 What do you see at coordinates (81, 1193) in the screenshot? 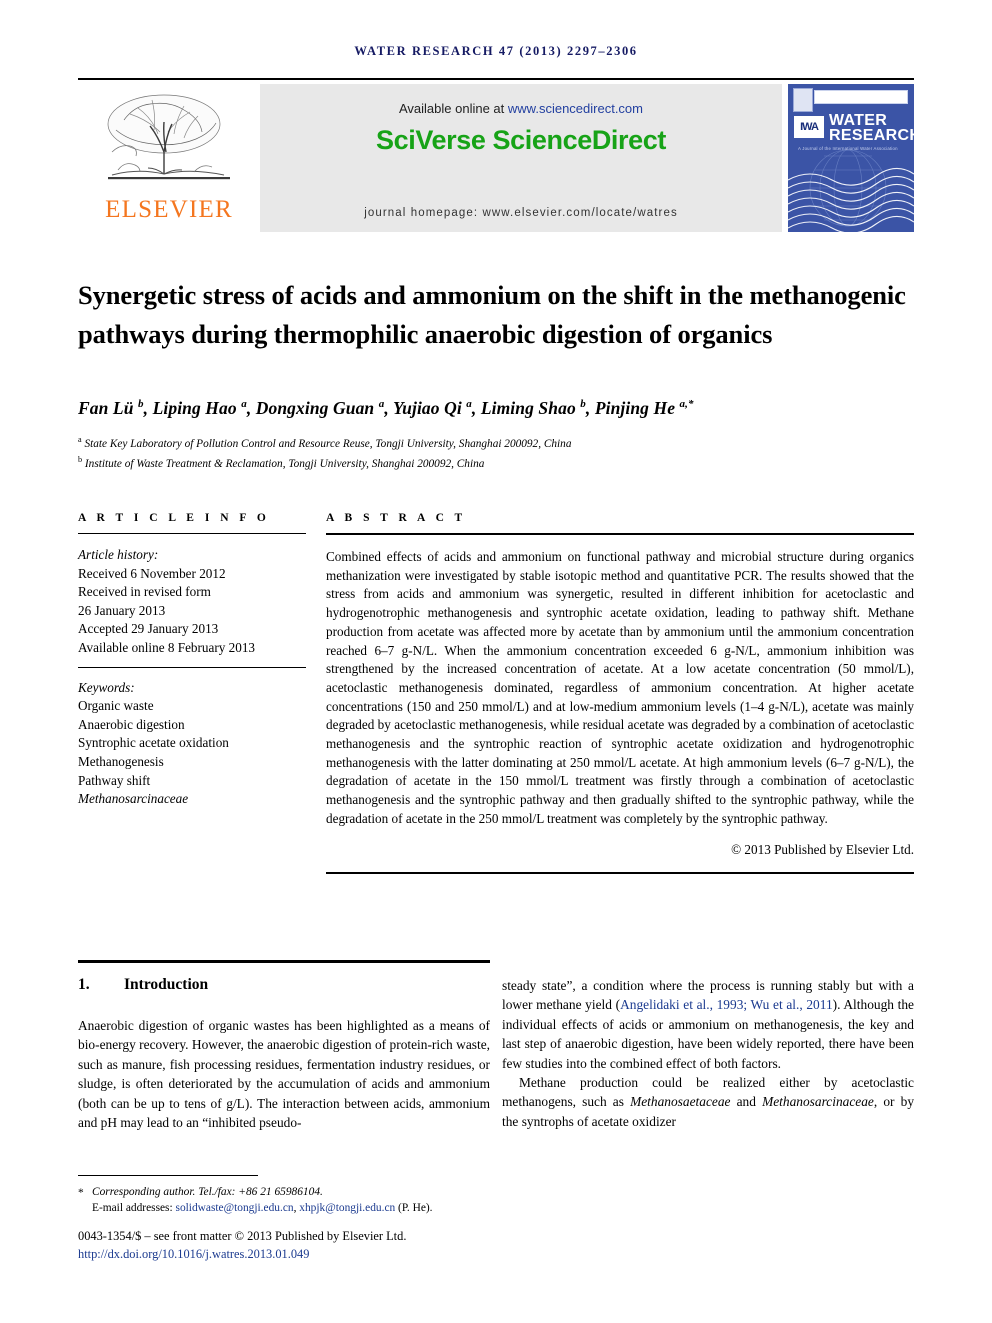
I see `footnote-star-marker: *` at bounding box center [81, 1193].